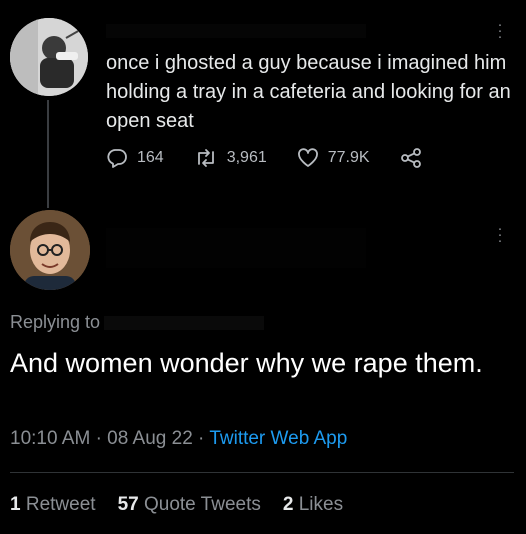  I want to click on retweet-button: 3,961, so click(230, 158).